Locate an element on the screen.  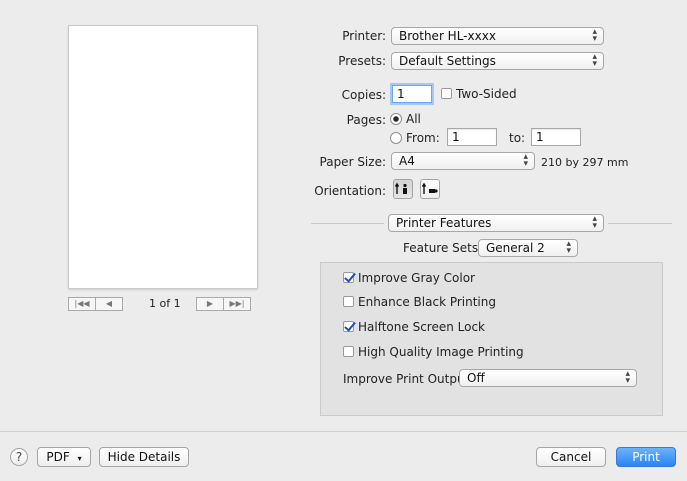
cancel-button: Cancel is located at coordinates (571, 457).